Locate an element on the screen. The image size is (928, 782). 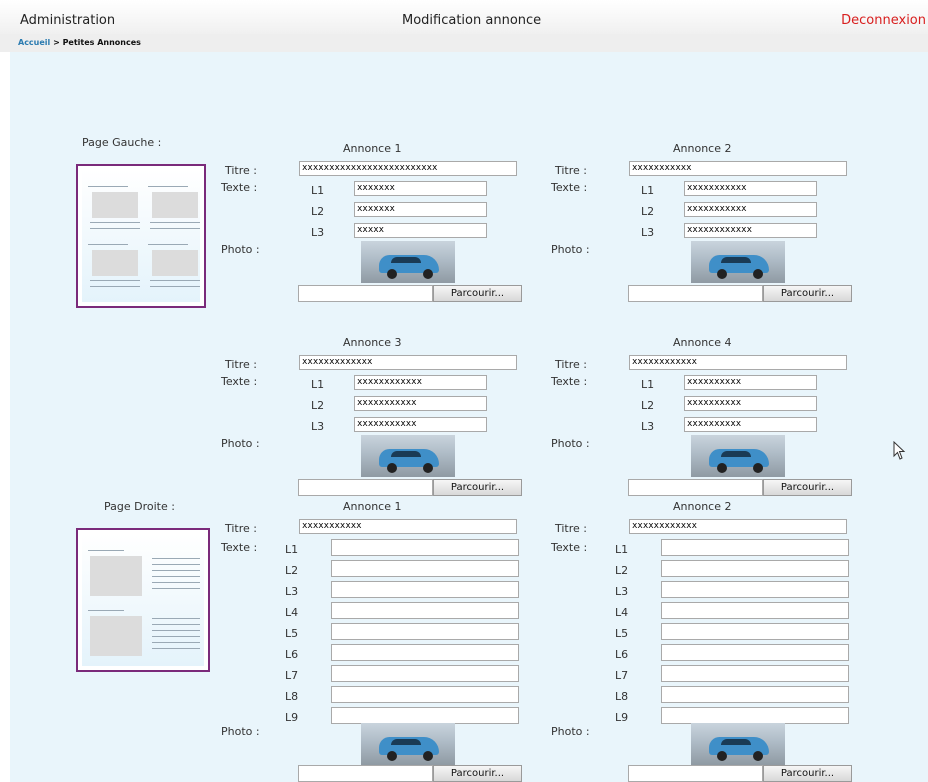
page-droite-label: Page Droite : is located at coordinates (139, 506).